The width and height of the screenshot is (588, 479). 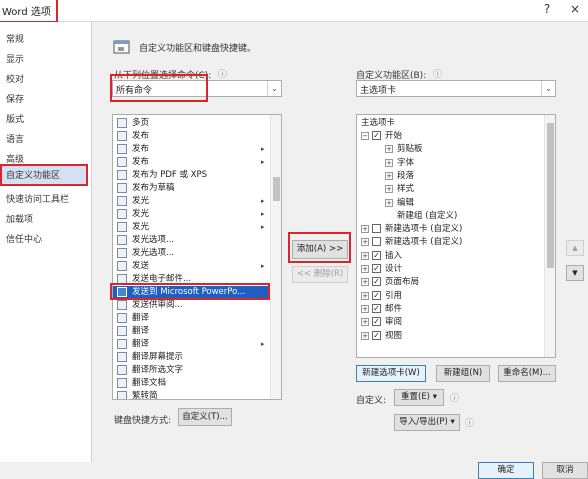 What do you see at coordinates (575, 10) in the screenshot?
I see `close-button: ×` at bounding box center [575, 10].